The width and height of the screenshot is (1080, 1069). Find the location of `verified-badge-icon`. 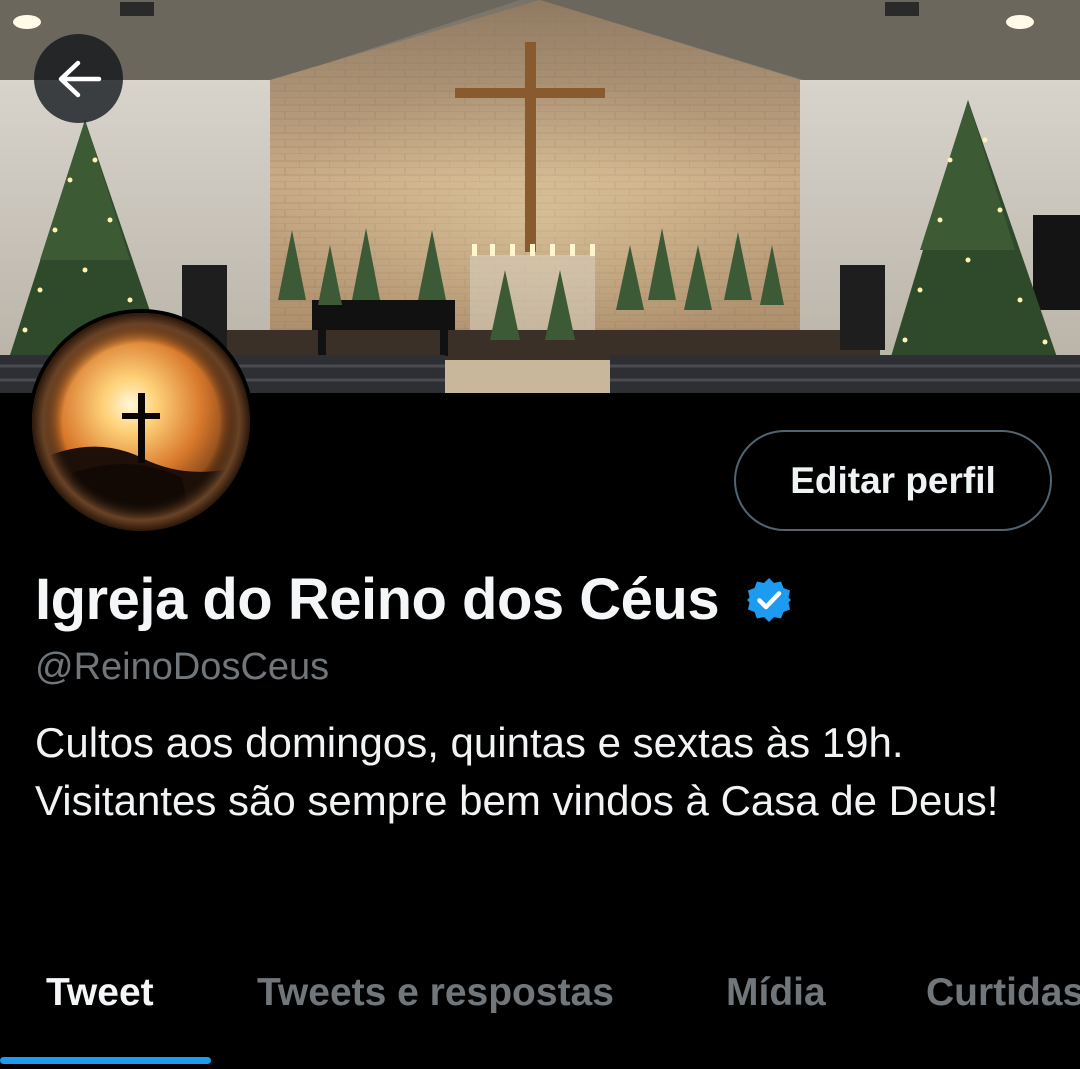

verified-badge-icon is located at coordinates (769, 600).